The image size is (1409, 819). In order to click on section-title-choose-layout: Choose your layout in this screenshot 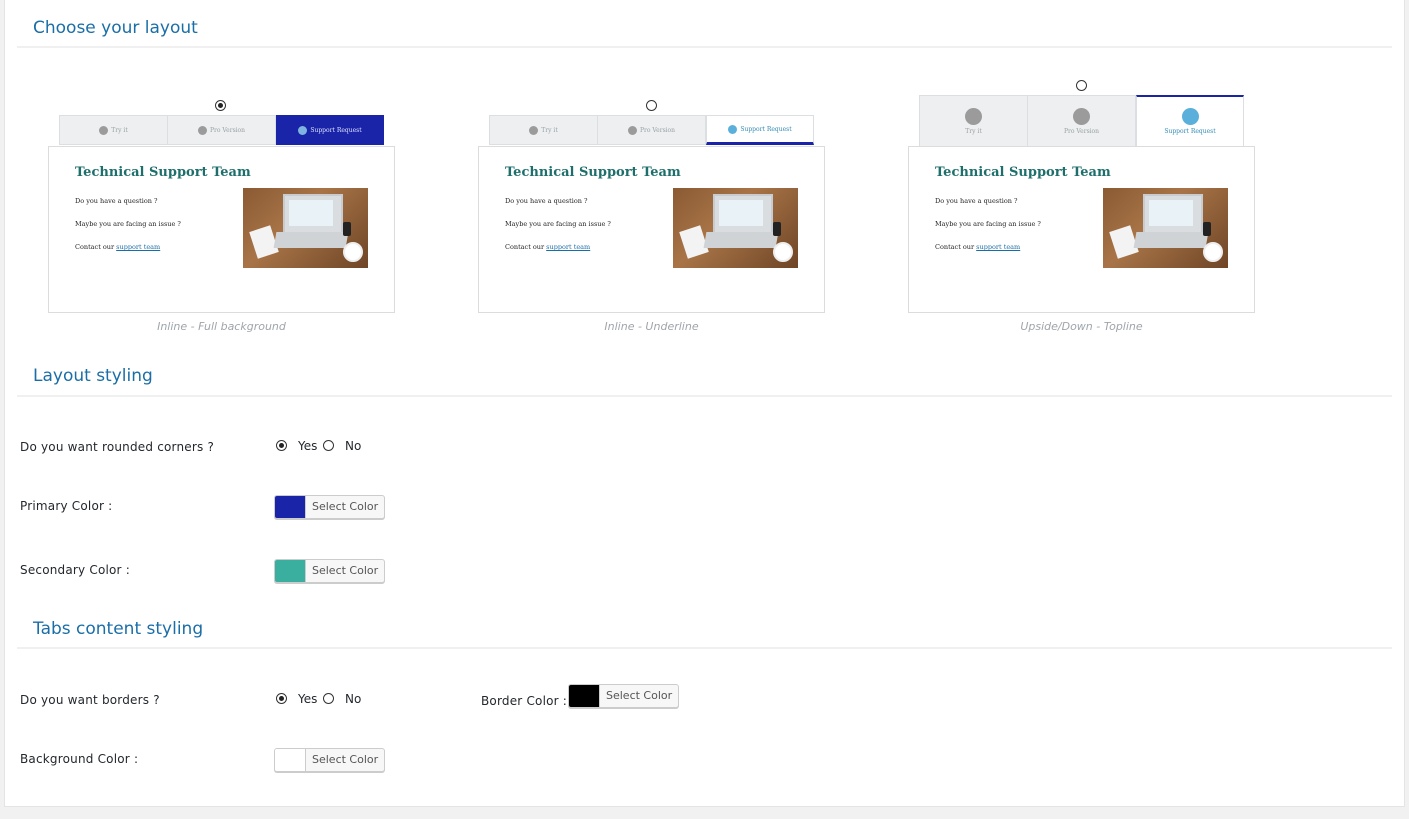, I will do `click(115, 28)`.